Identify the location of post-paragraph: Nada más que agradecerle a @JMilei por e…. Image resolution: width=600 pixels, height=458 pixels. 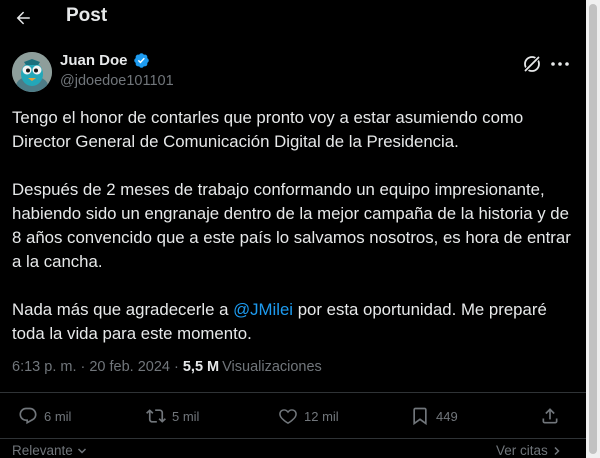
(293, 322).